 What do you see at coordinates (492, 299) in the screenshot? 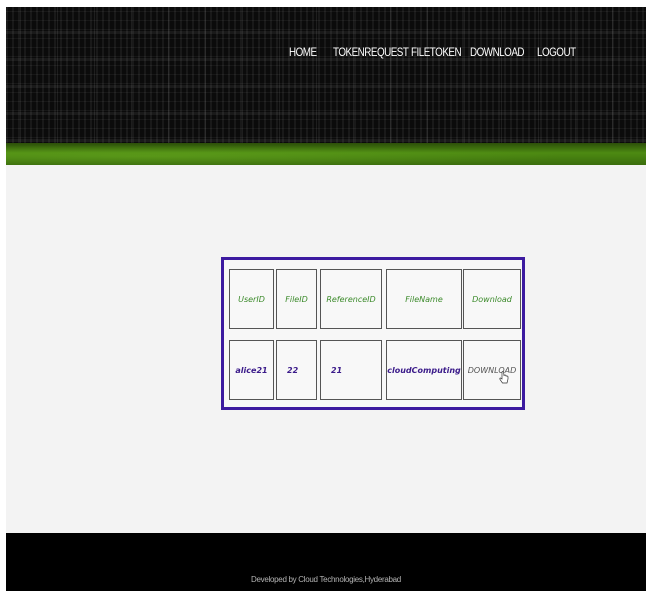
I see `header-download: Download` at bounding box center [492, 299].